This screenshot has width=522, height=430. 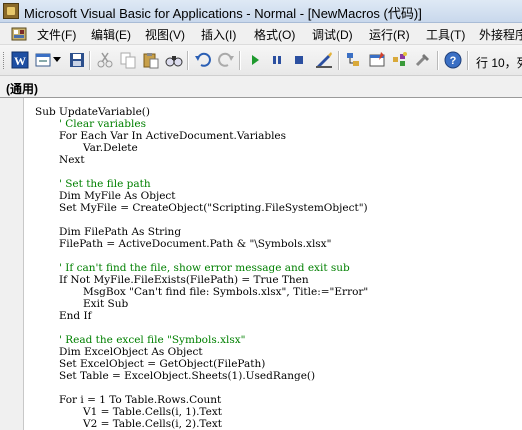 I want to click on run-icon, so click(x=255, y=60).